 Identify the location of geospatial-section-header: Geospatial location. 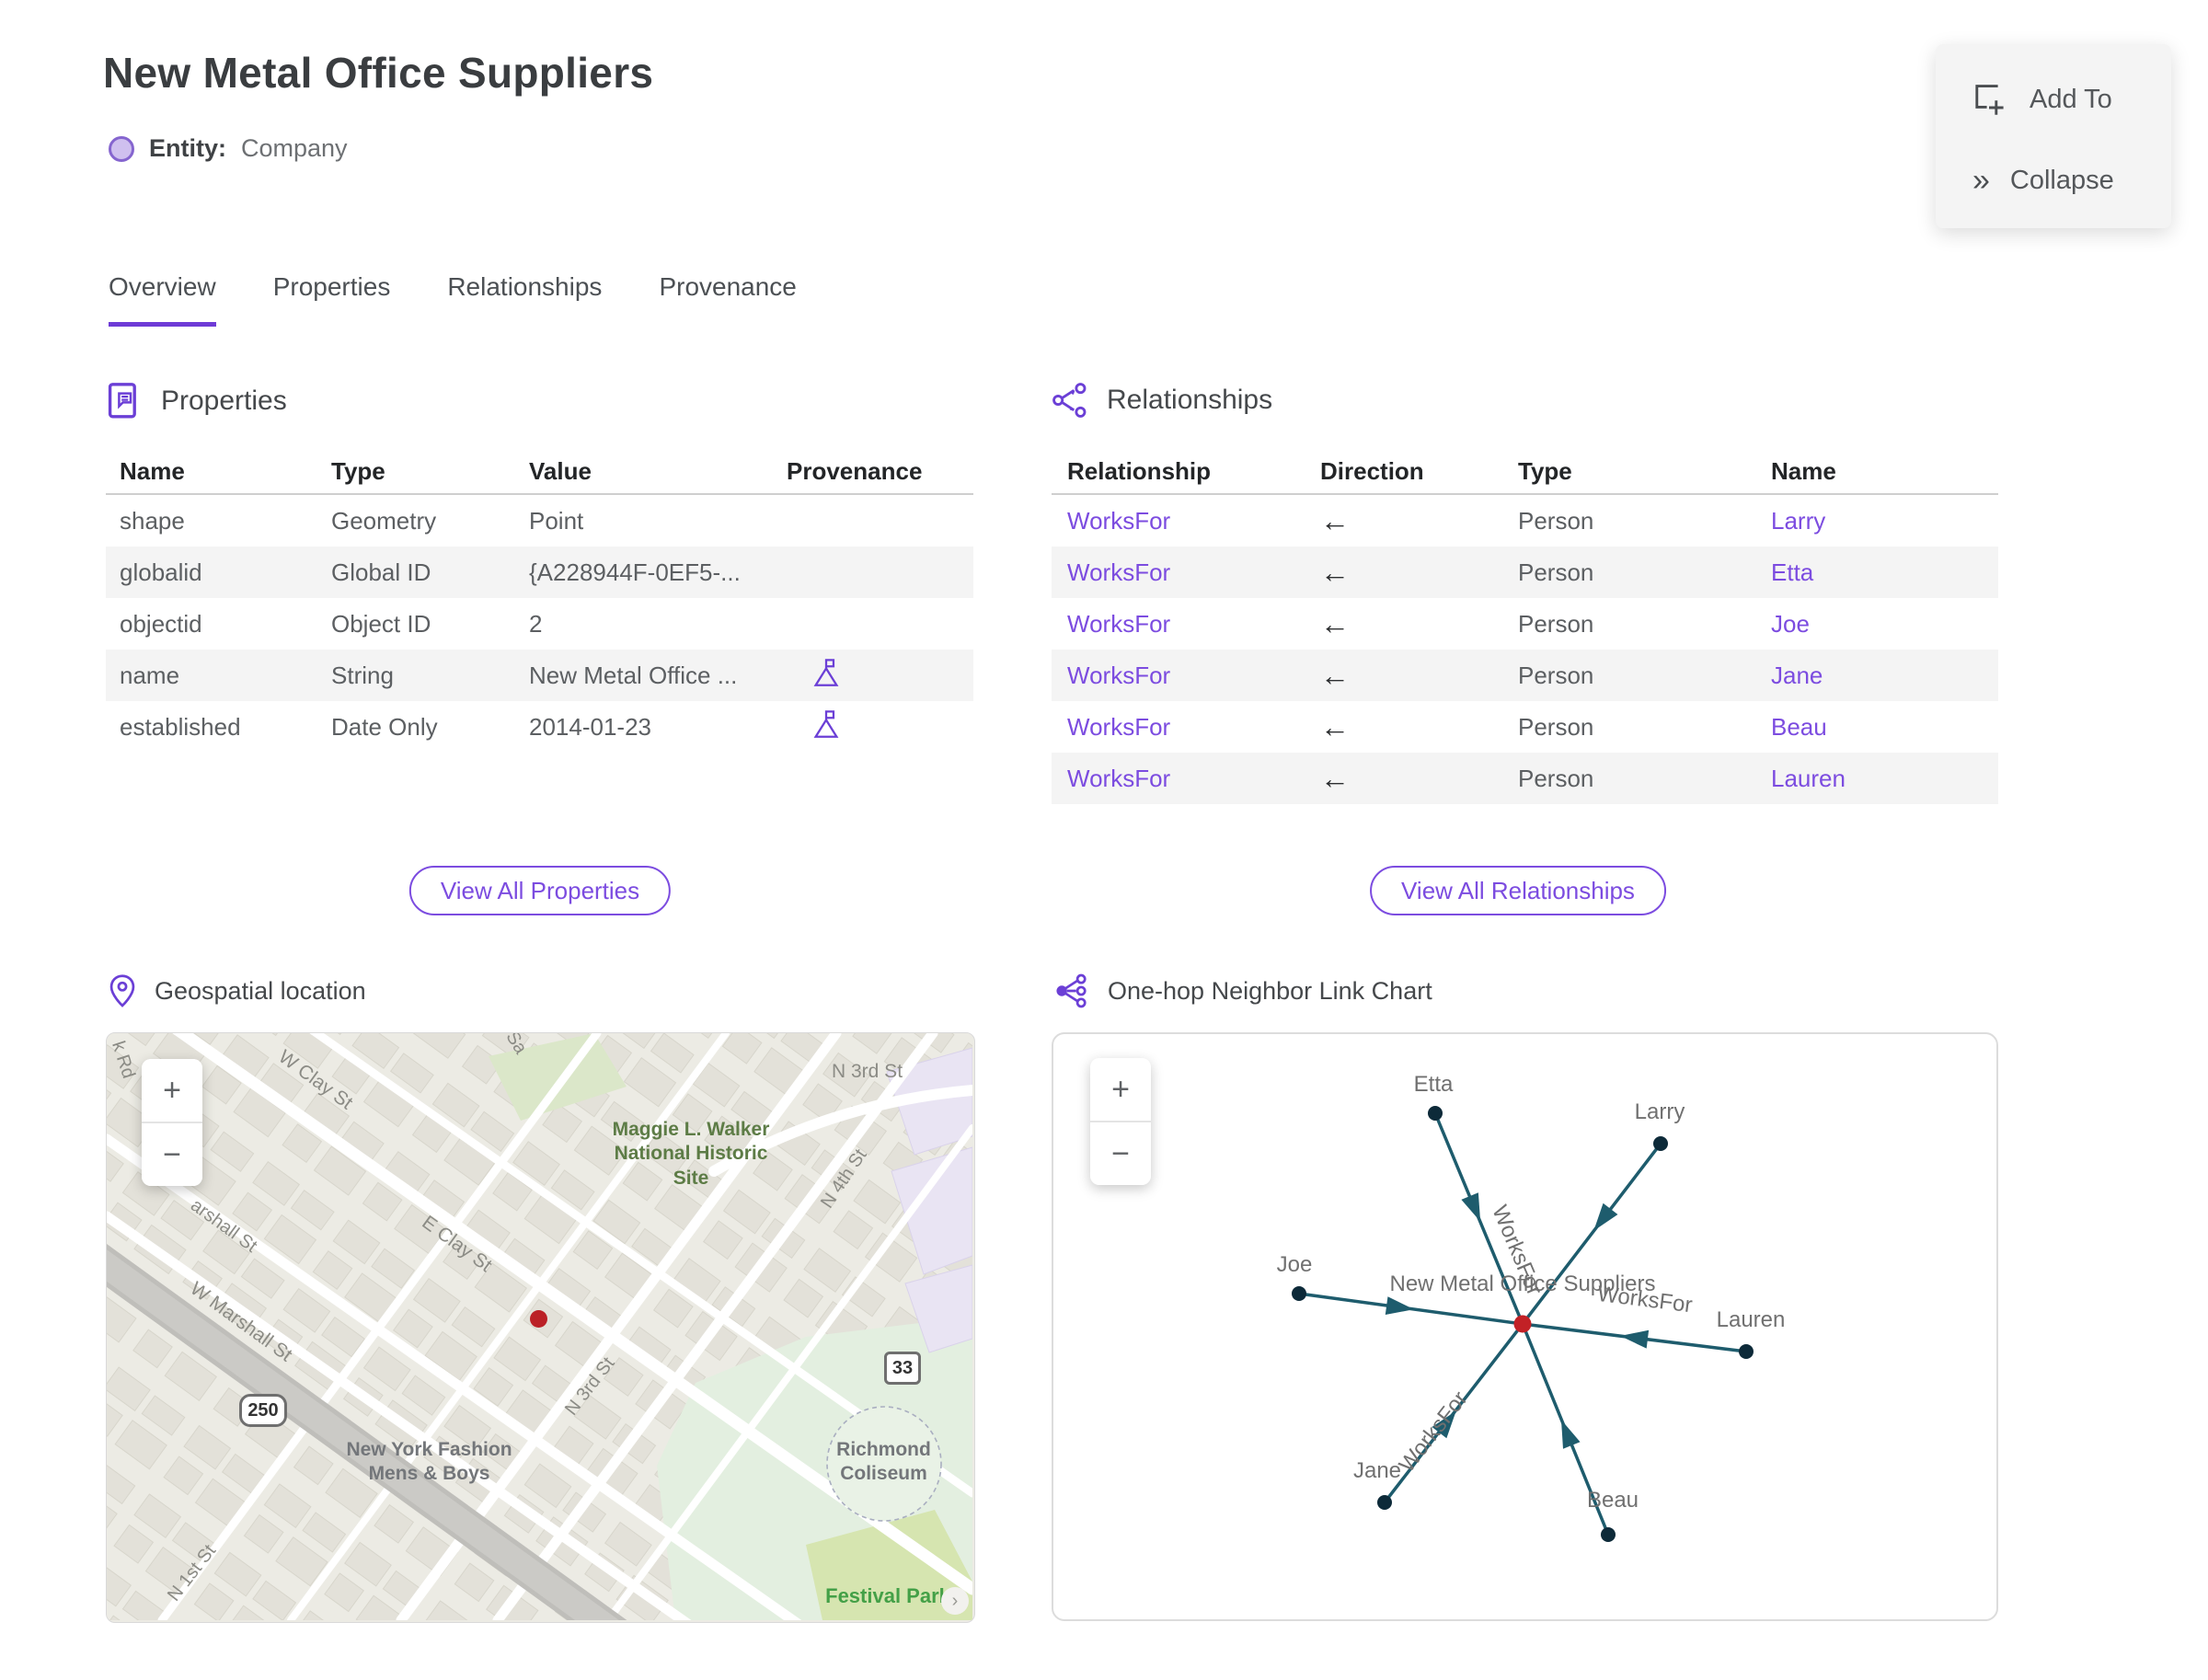
(237, 990).